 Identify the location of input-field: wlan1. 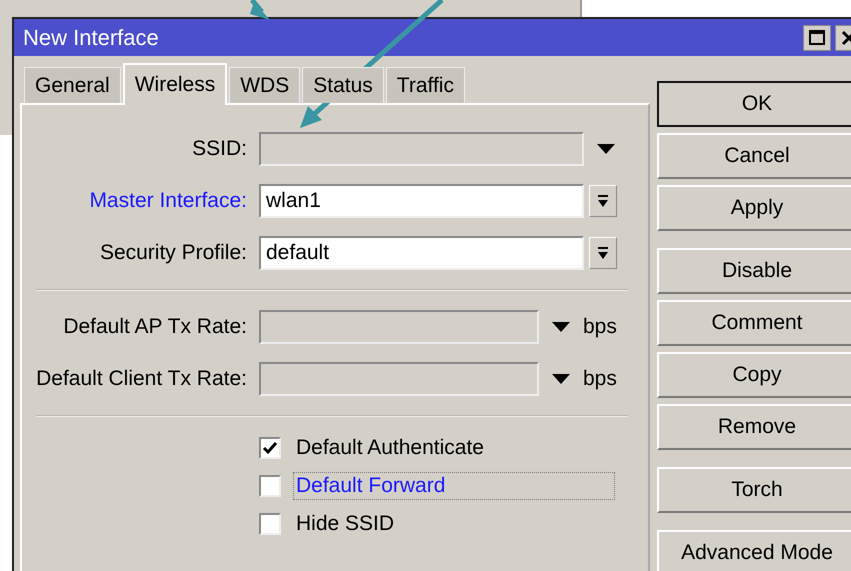
(421, 201).